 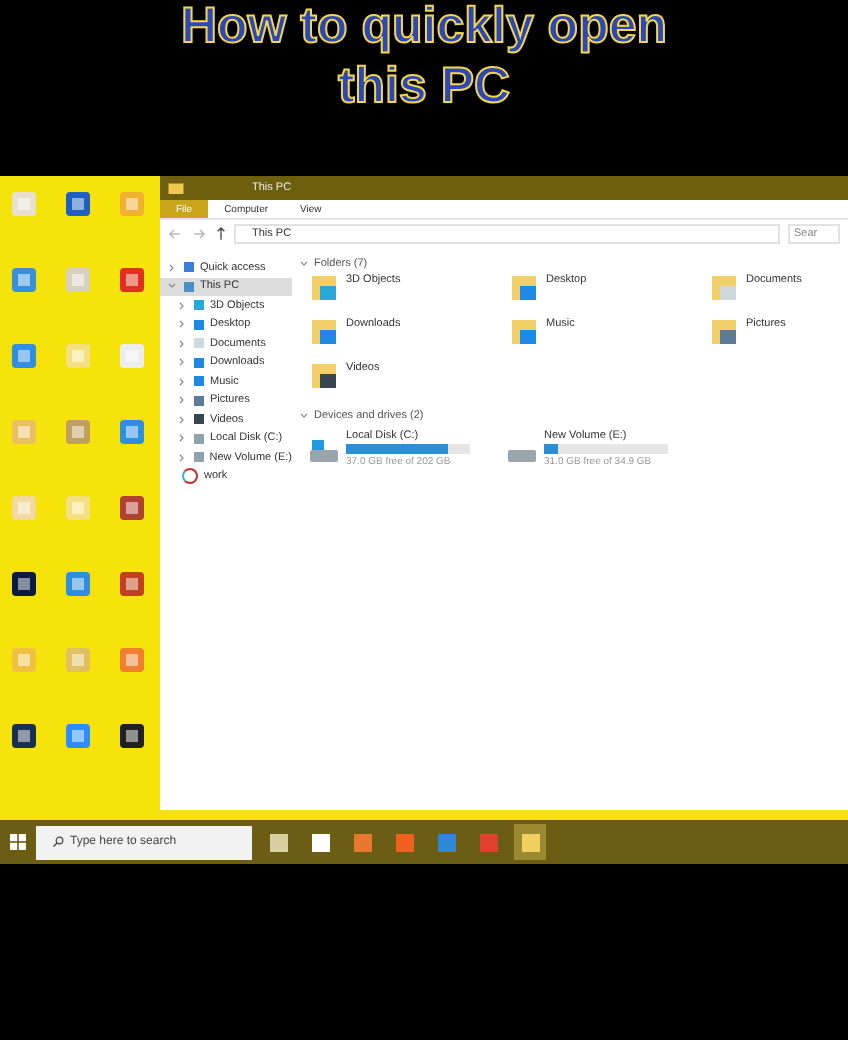 I want to click on video-caption: this PC, so click(x=424, y=87).